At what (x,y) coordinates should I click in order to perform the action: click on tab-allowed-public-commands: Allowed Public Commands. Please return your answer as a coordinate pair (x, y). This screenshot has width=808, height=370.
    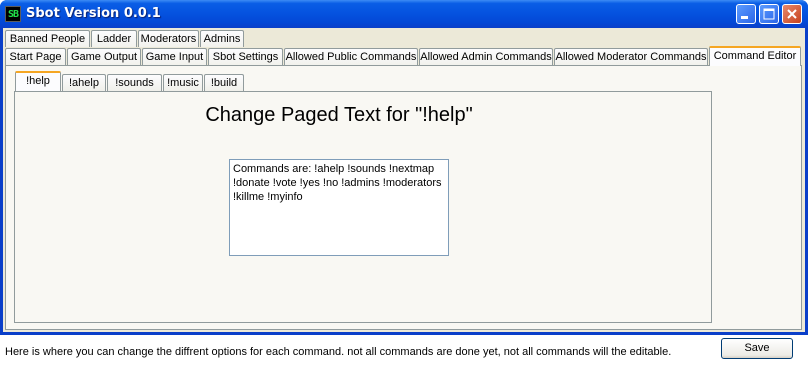
    Looking at the image, I should click on (351, 56).